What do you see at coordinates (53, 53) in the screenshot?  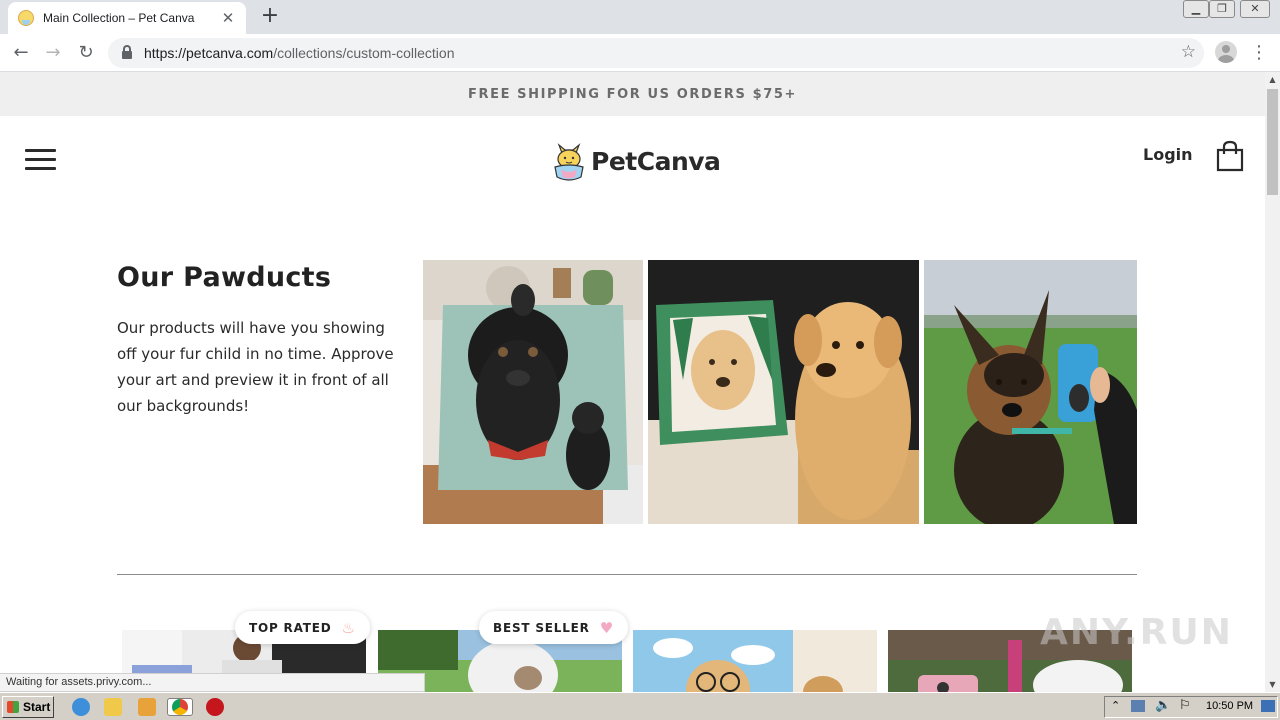 I see `forward-arrow-icon: →` at bounding box center [53, 53].